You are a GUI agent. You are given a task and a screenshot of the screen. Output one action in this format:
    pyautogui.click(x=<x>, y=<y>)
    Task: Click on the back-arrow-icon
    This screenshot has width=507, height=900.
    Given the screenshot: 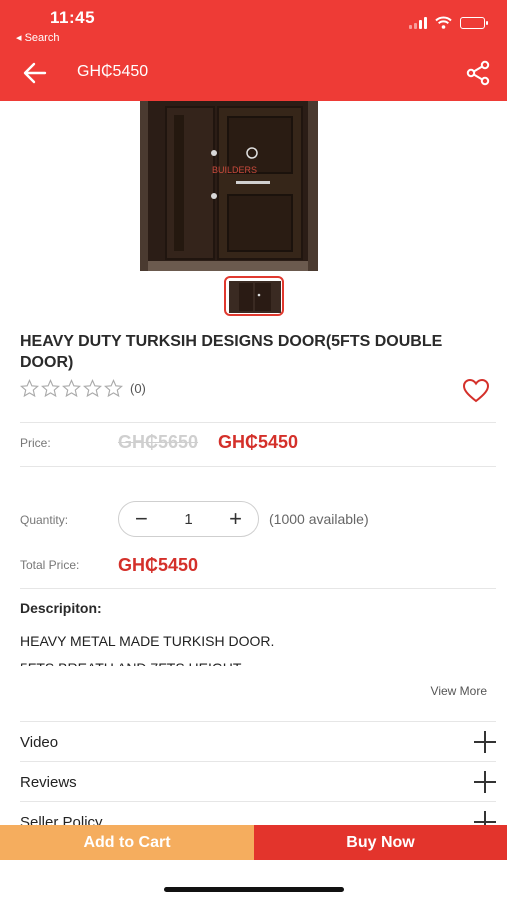 What is the action you would take?
    pyautogui.click(x=35, y=73)
    